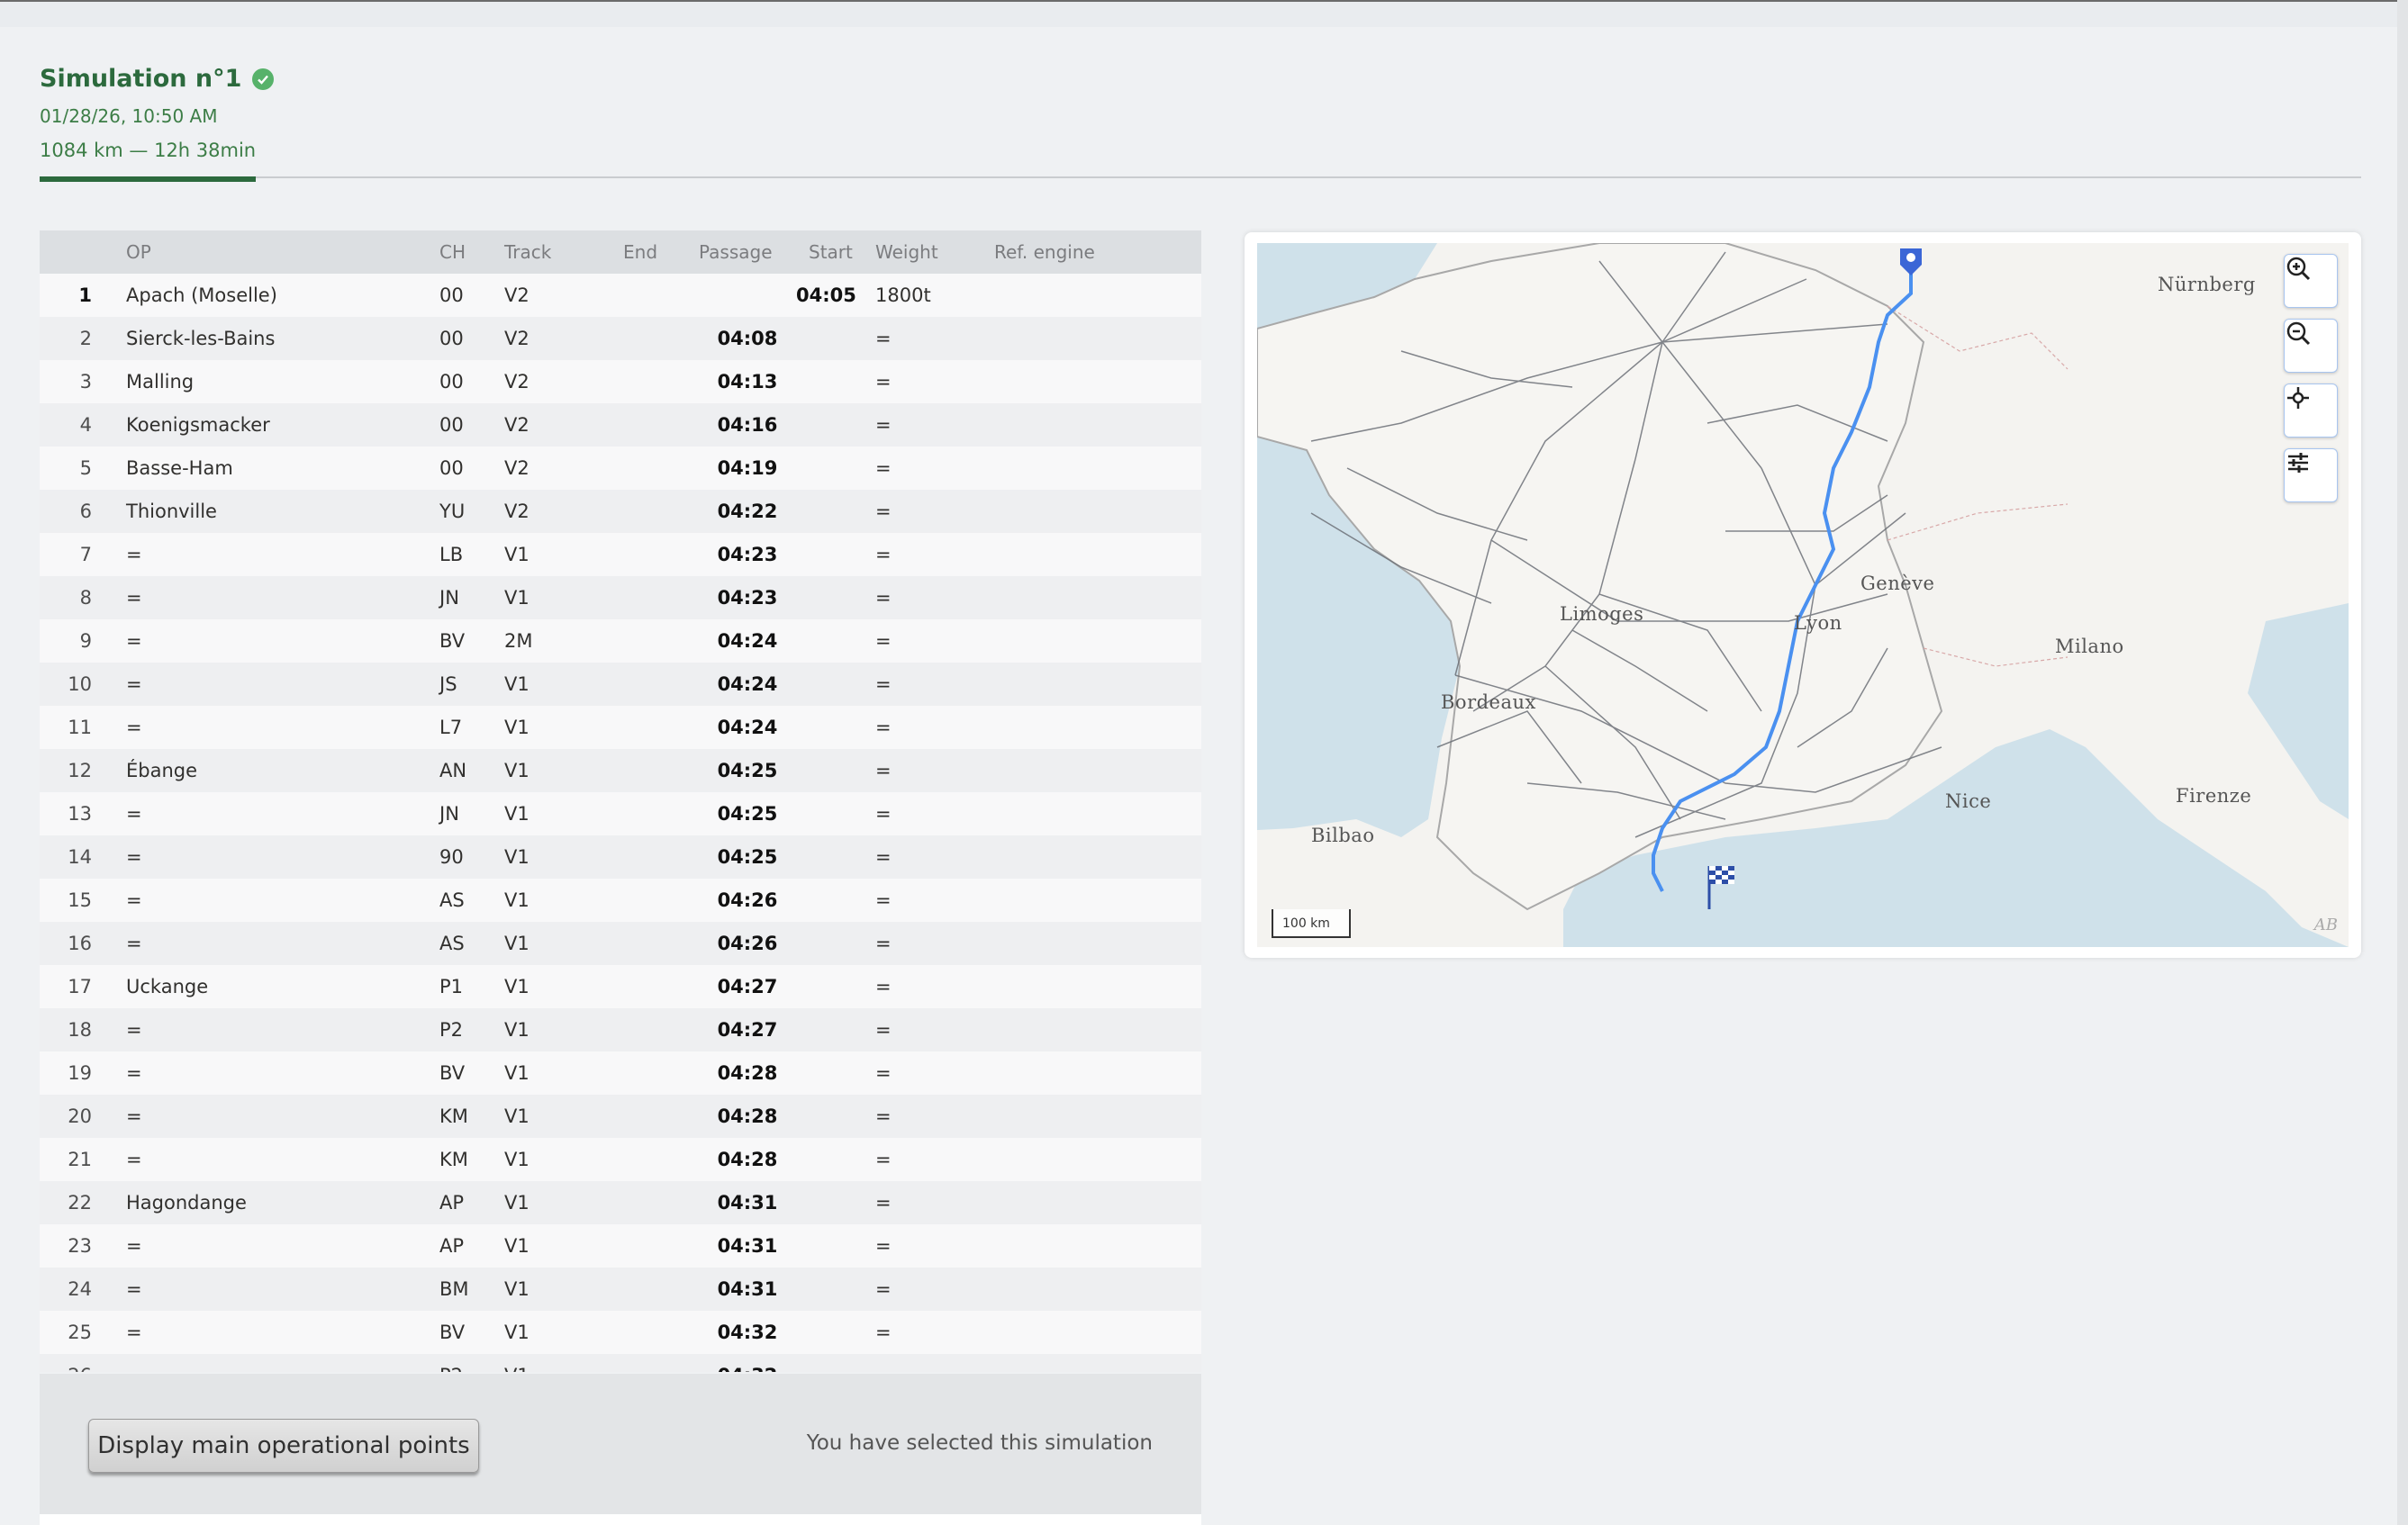  What do you see at coordinates (2326, 925) in the screenshot?
I see `map-attribution: AB` at bounding box center [2326, 925].